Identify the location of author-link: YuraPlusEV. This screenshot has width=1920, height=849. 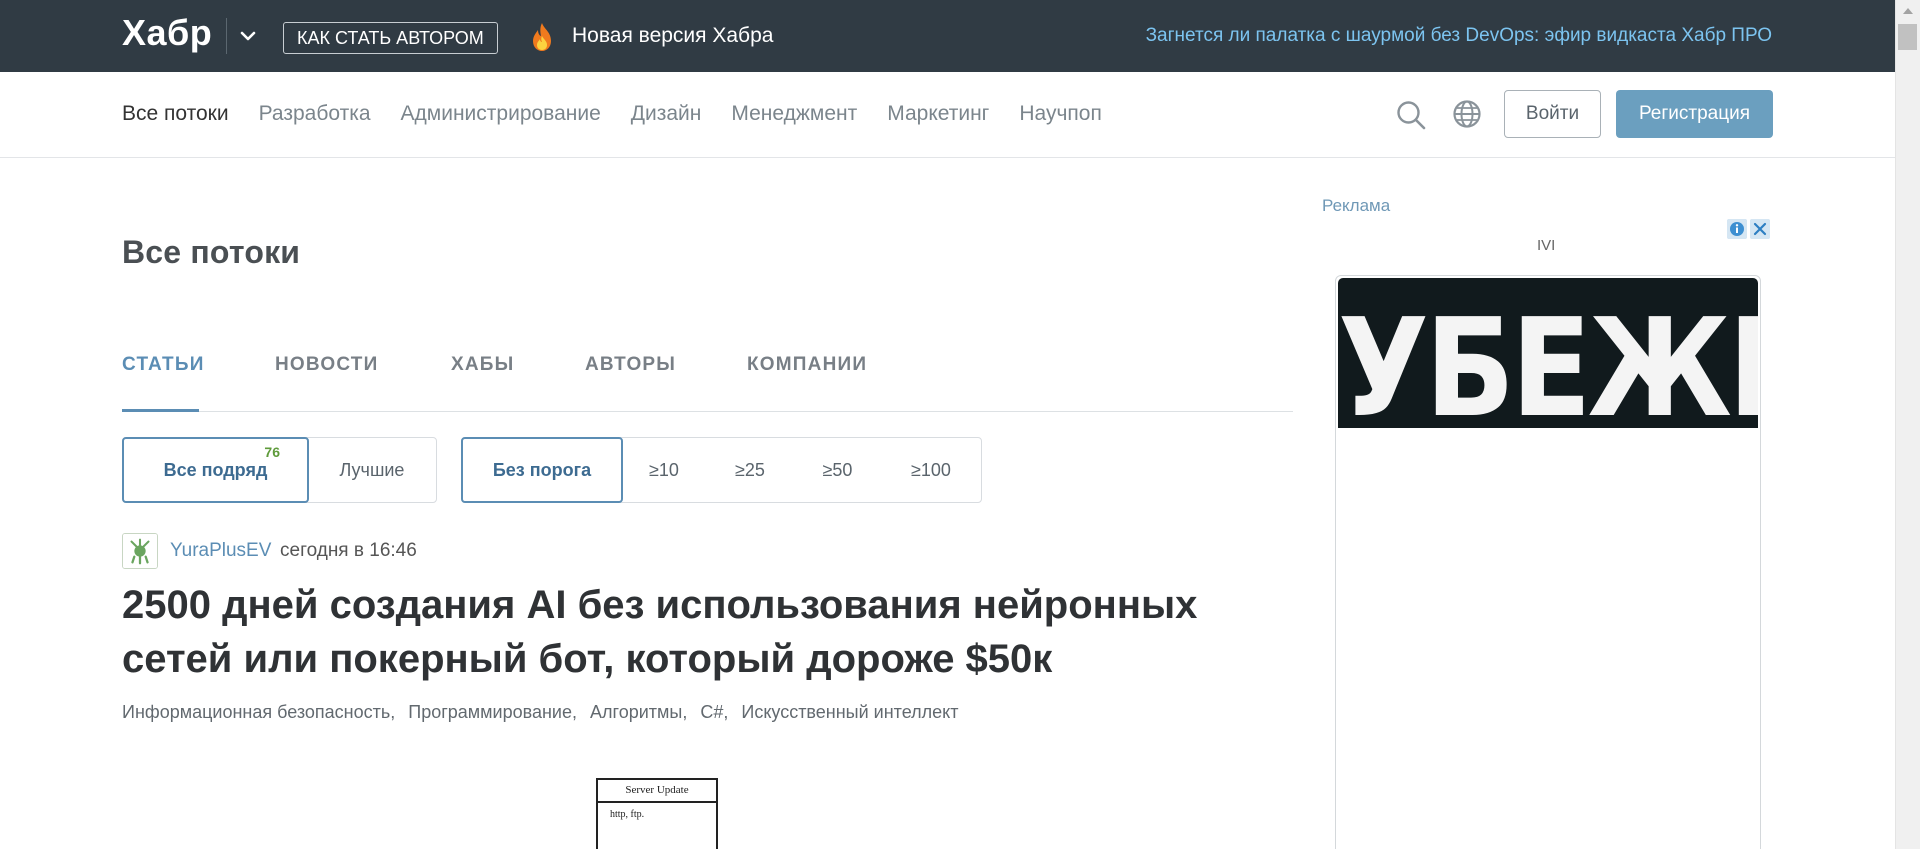
(220, 551).